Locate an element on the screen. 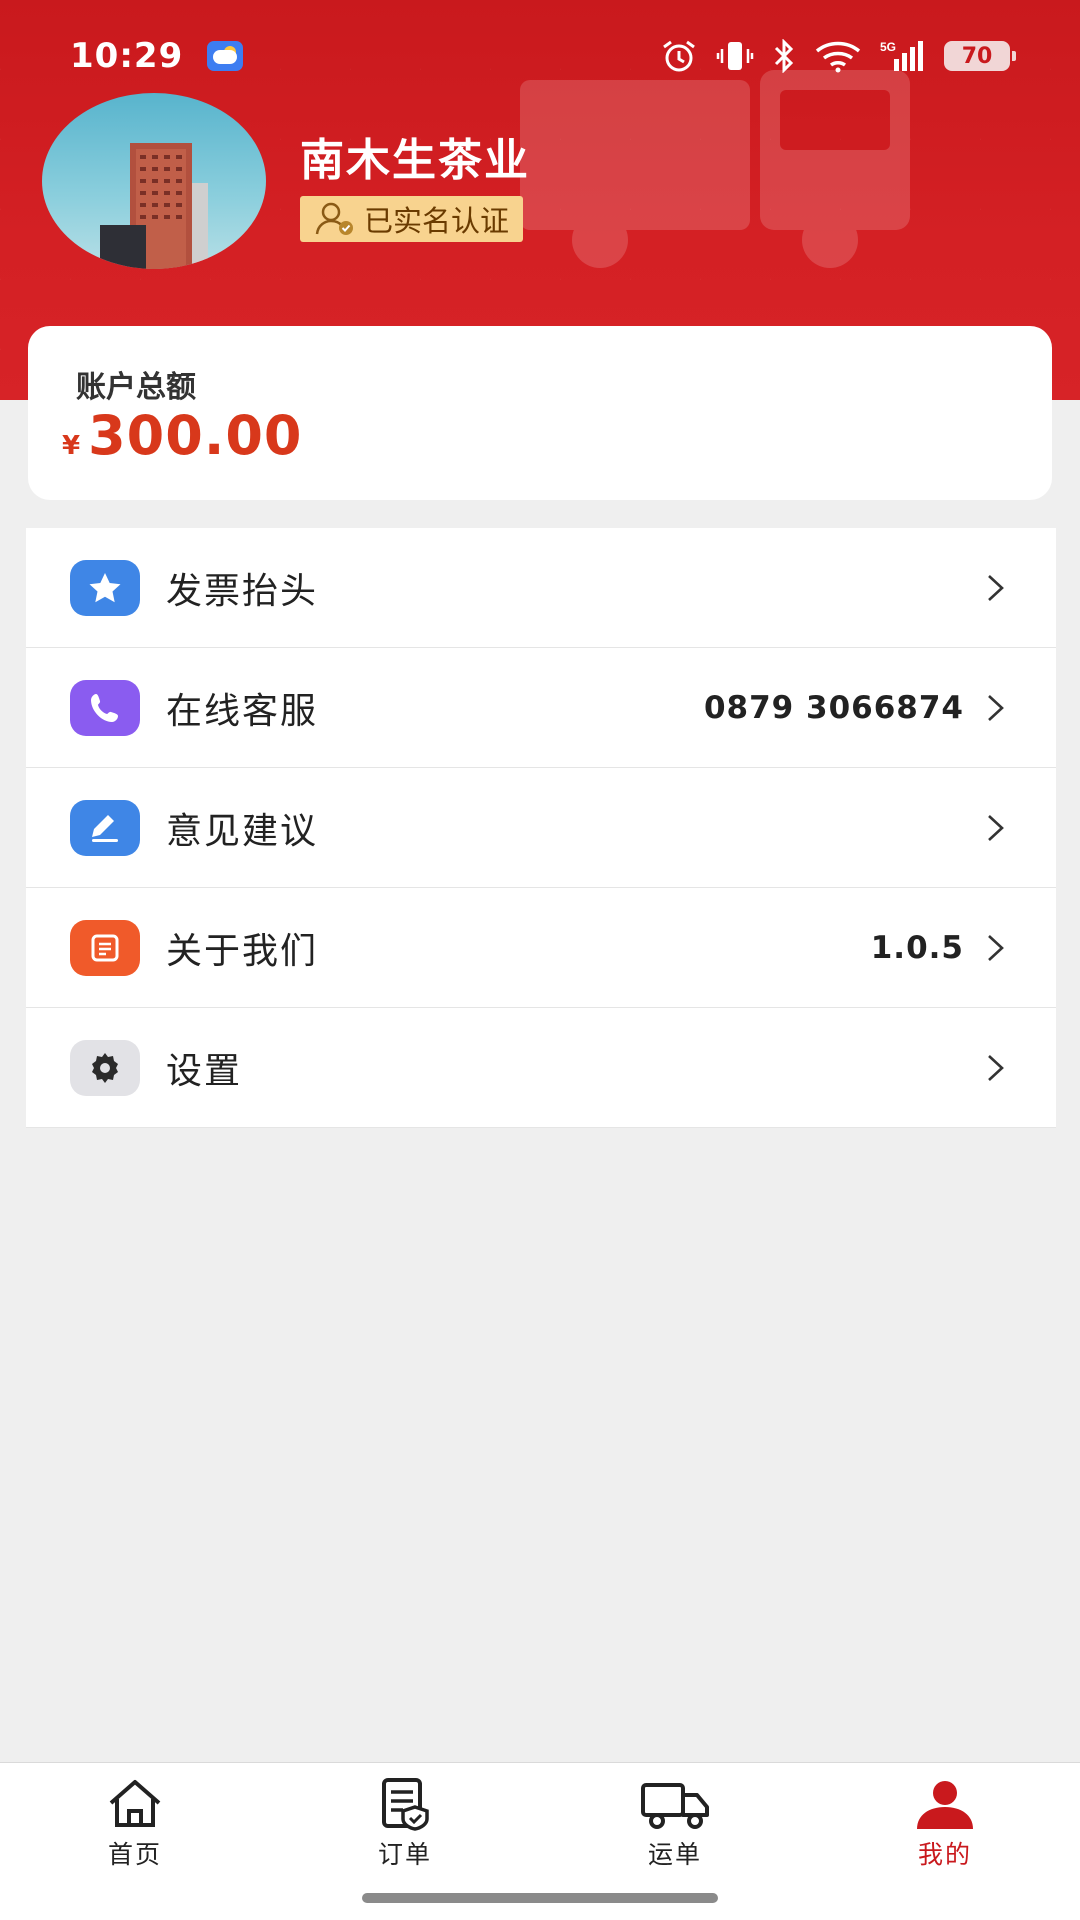 The width and height of the screenshot is (1080, 1920). nav-tab-home: 首页 is located at coordinates (135, 1824).